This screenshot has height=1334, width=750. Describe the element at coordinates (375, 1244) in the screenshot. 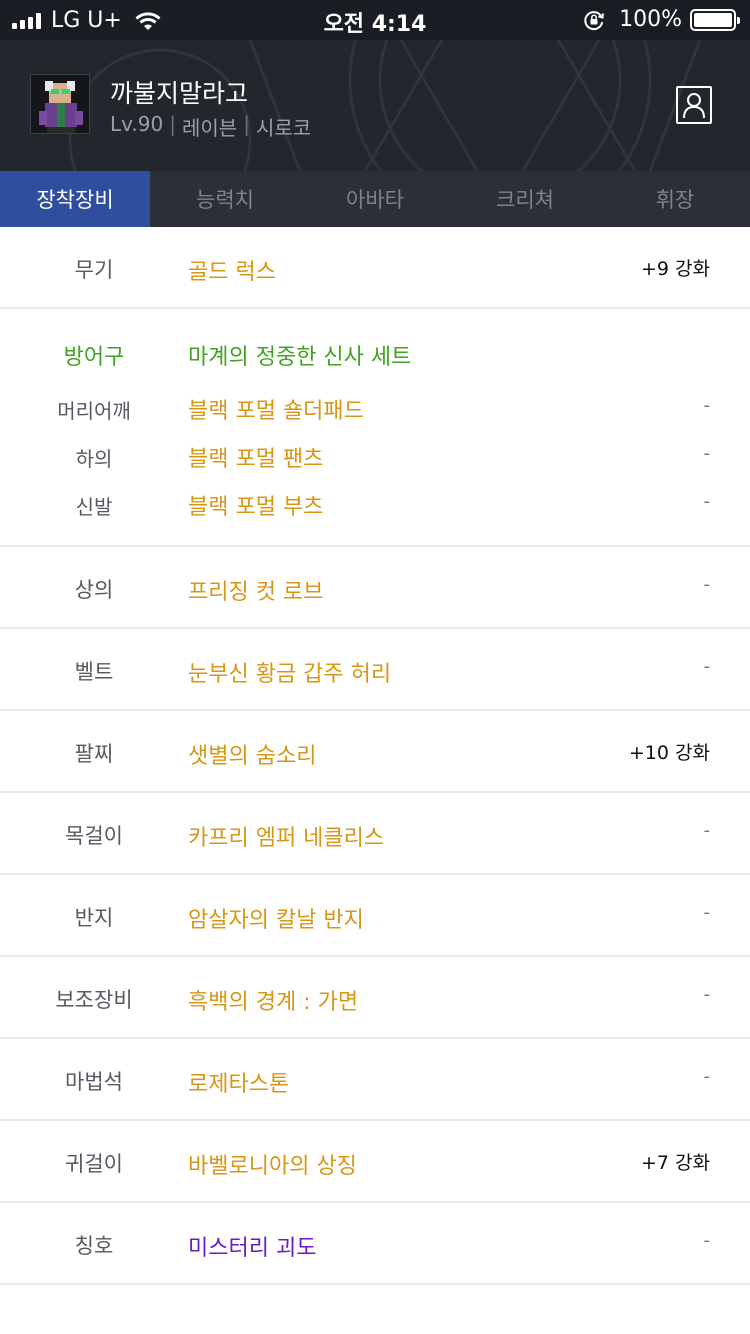

I see `equipment-row-title: 칭호 미스터리 괴도 -` at that location.